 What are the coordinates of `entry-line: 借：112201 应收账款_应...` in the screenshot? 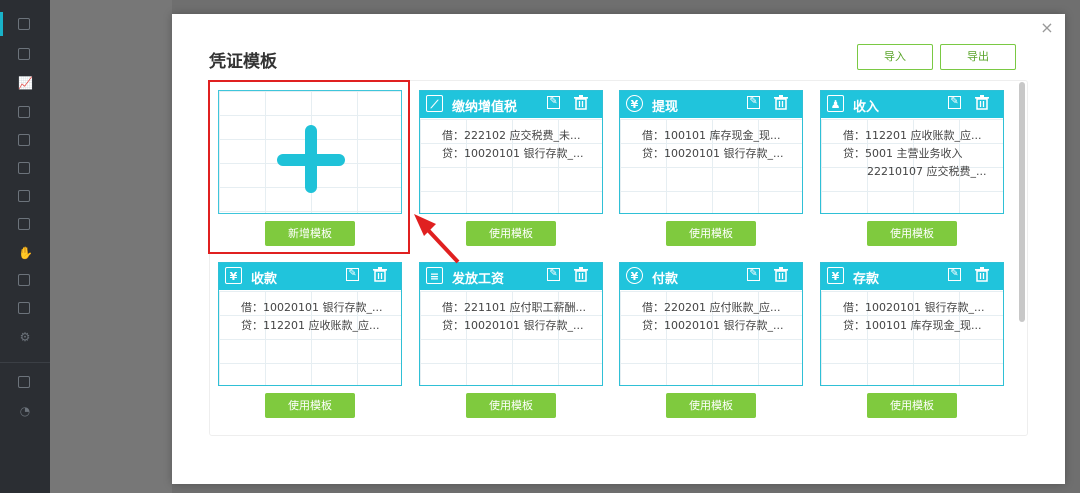 It's located at (912, 135).